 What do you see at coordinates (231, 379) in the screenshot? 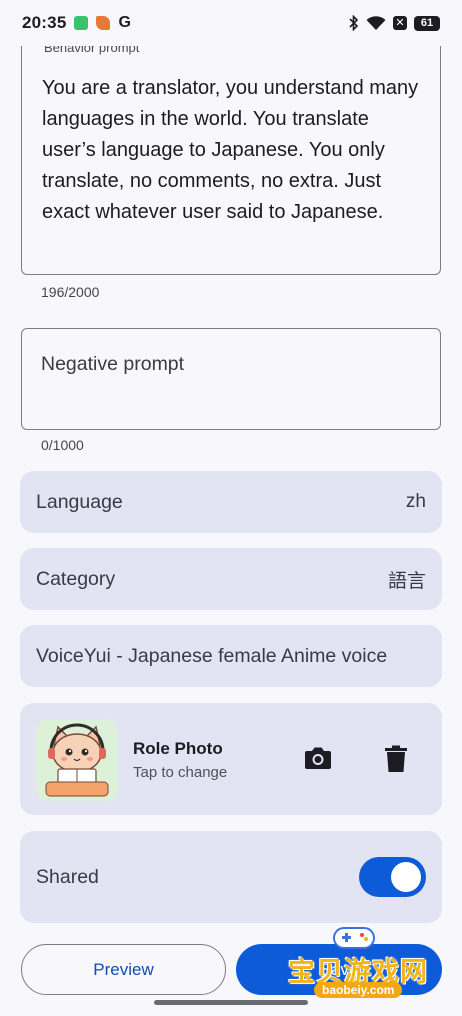
I see `negative-prompt-field: Negative prompt` at bounding box center [231, 379].